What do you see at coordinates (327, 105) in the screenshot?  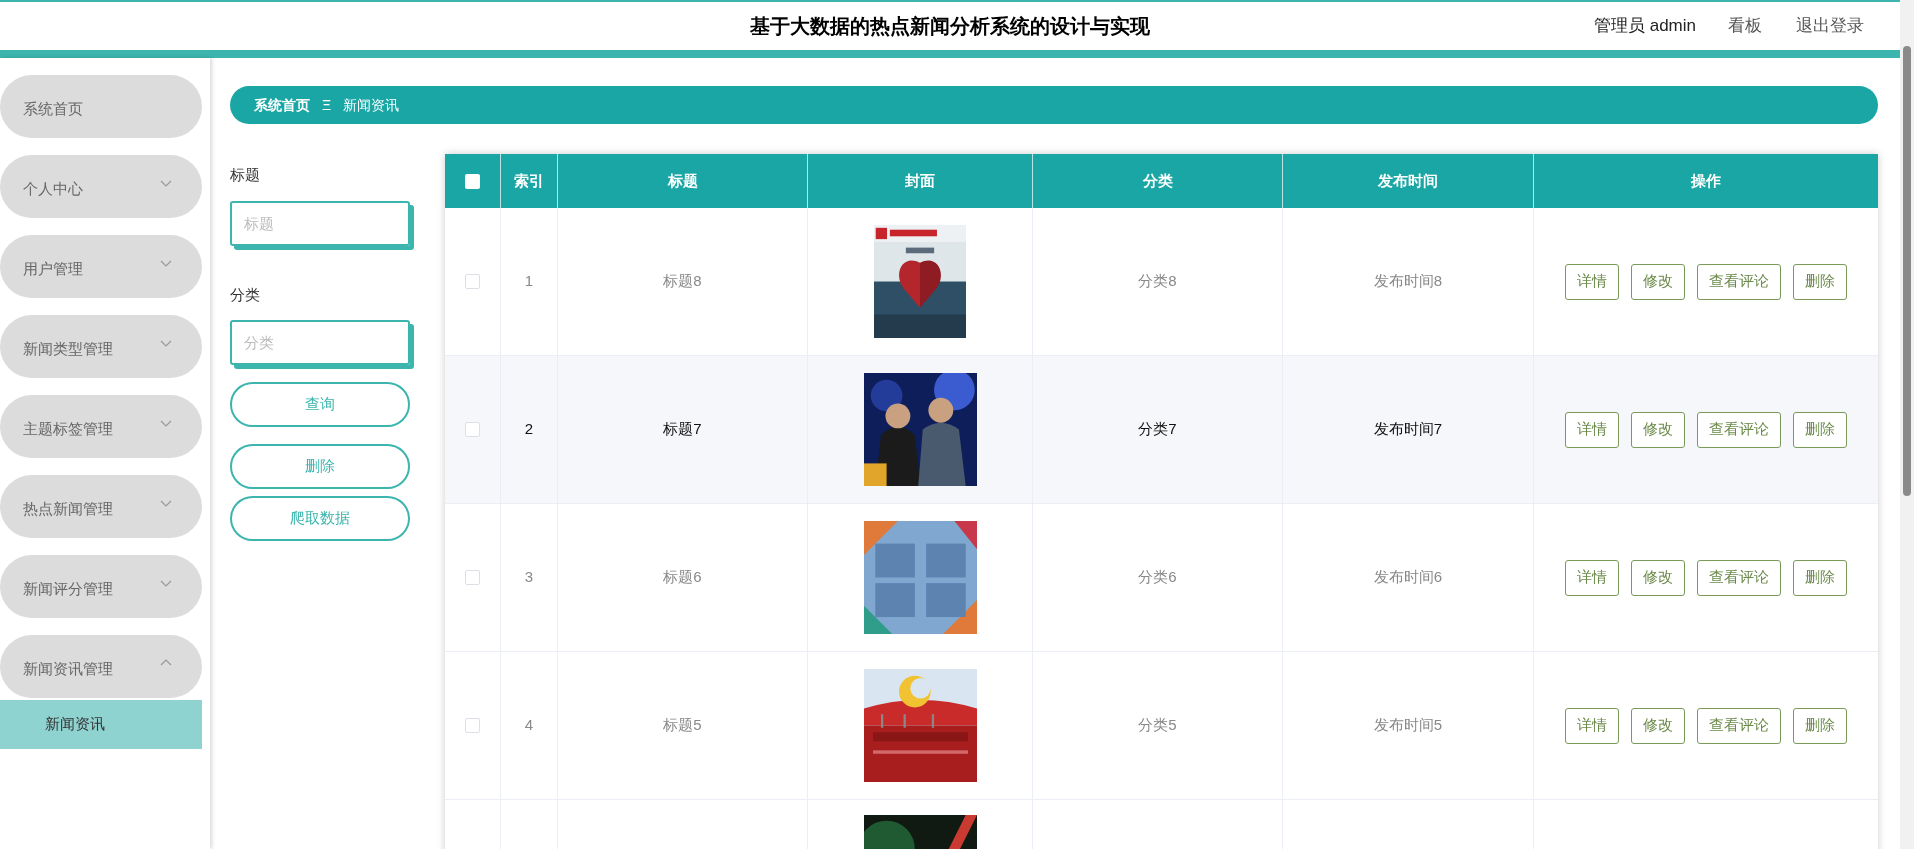 I see `breadcrumb-separator: Ξ` at bounding box center [327, 105].